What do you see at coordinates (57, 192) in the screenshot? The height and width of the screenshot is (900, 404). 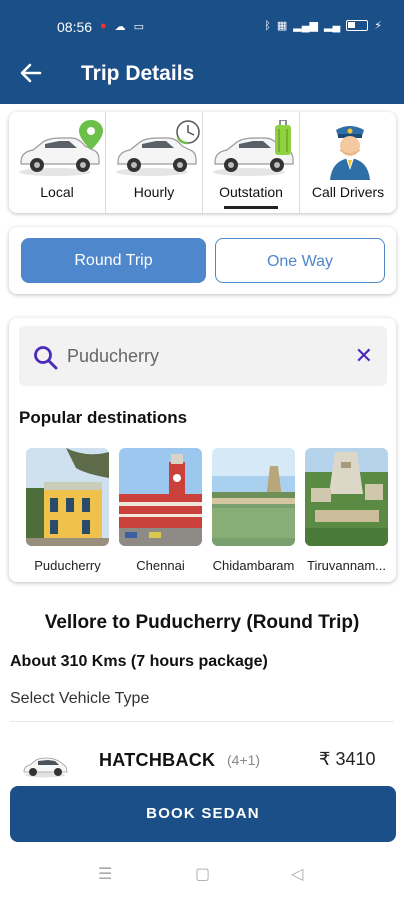 I see `category-label: Local` at bounding box center [57, 192].